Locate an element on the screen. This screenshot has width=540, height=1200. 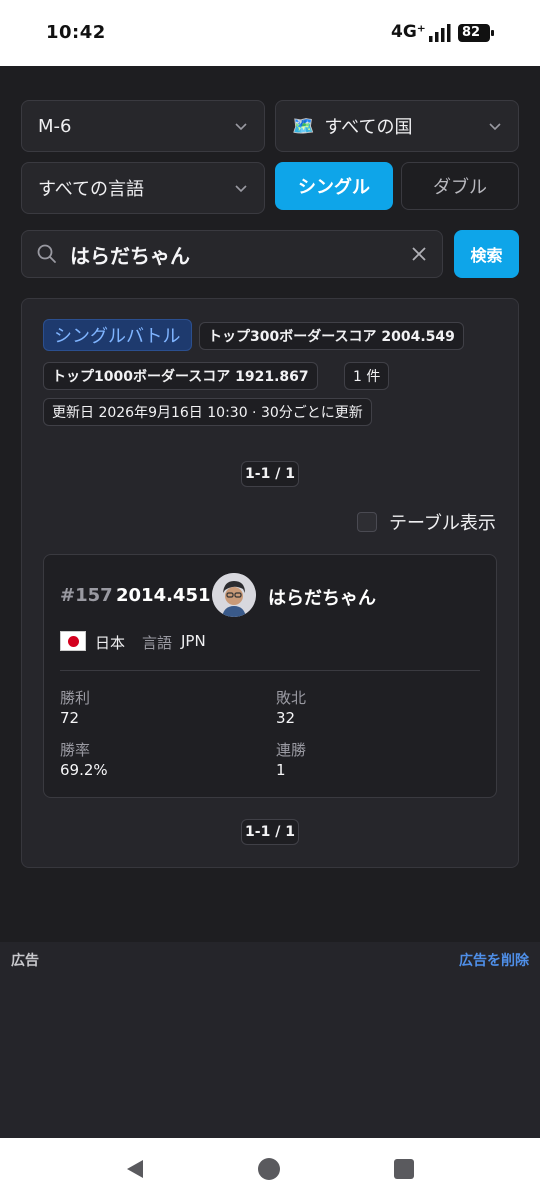
home-icon is located at coordinates (269, 1169).